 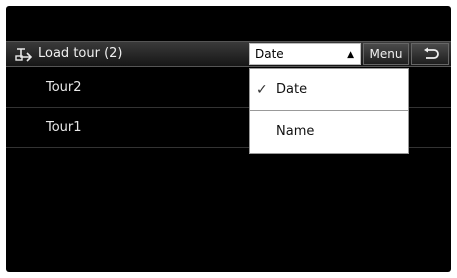 What do you see at coordinates (292, 89) in the screenshot?
I see `sort-option-label: Date` at bounding box center [292, 89].